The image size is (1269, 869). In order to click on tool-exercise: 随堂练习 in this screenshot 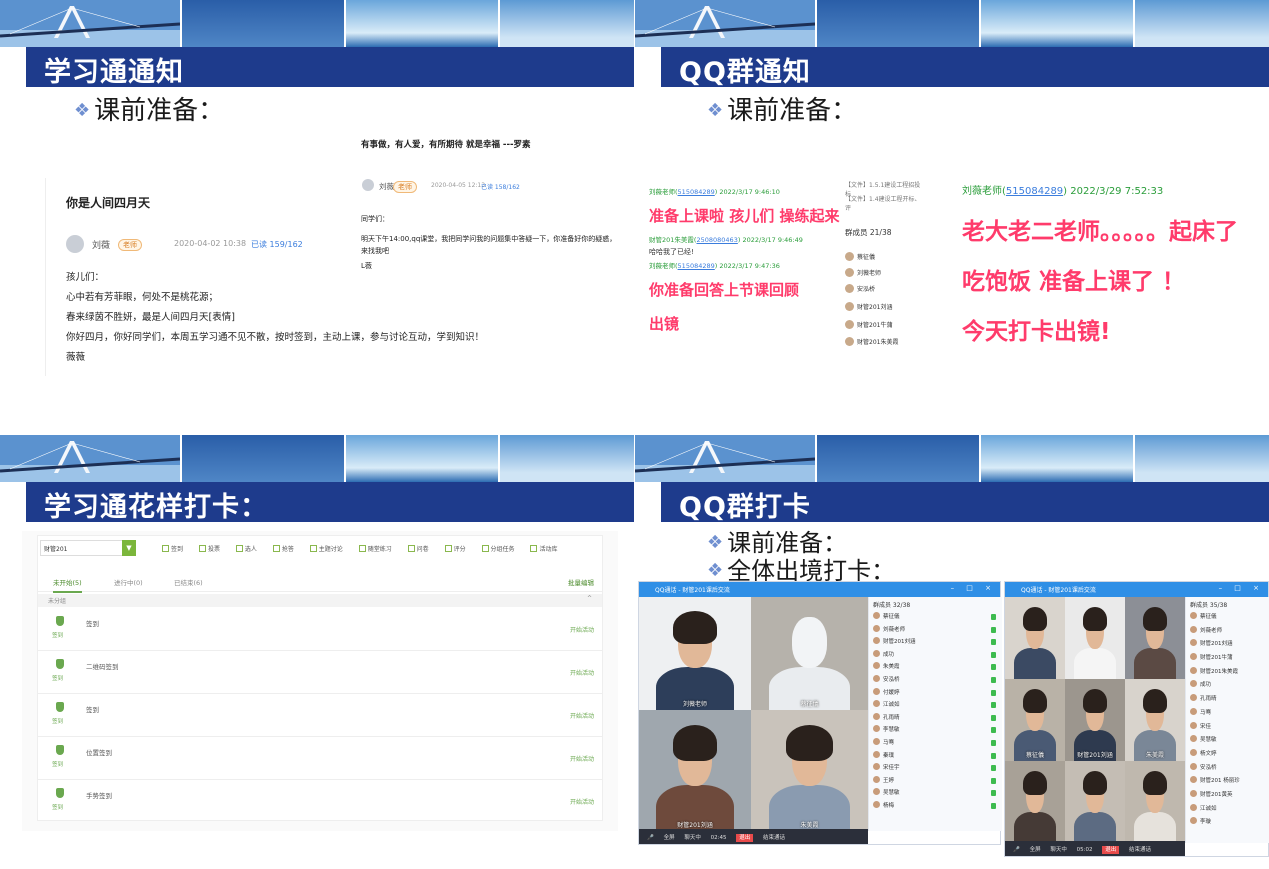, I will do `click(378, 549)`.